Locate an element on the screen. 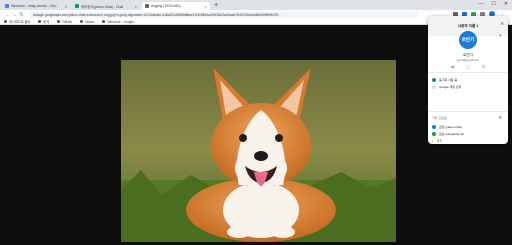 The height and width of the screenshot is (245, 512). tab-label: dogpng (1024×682) is located at coordinates (166, 6).